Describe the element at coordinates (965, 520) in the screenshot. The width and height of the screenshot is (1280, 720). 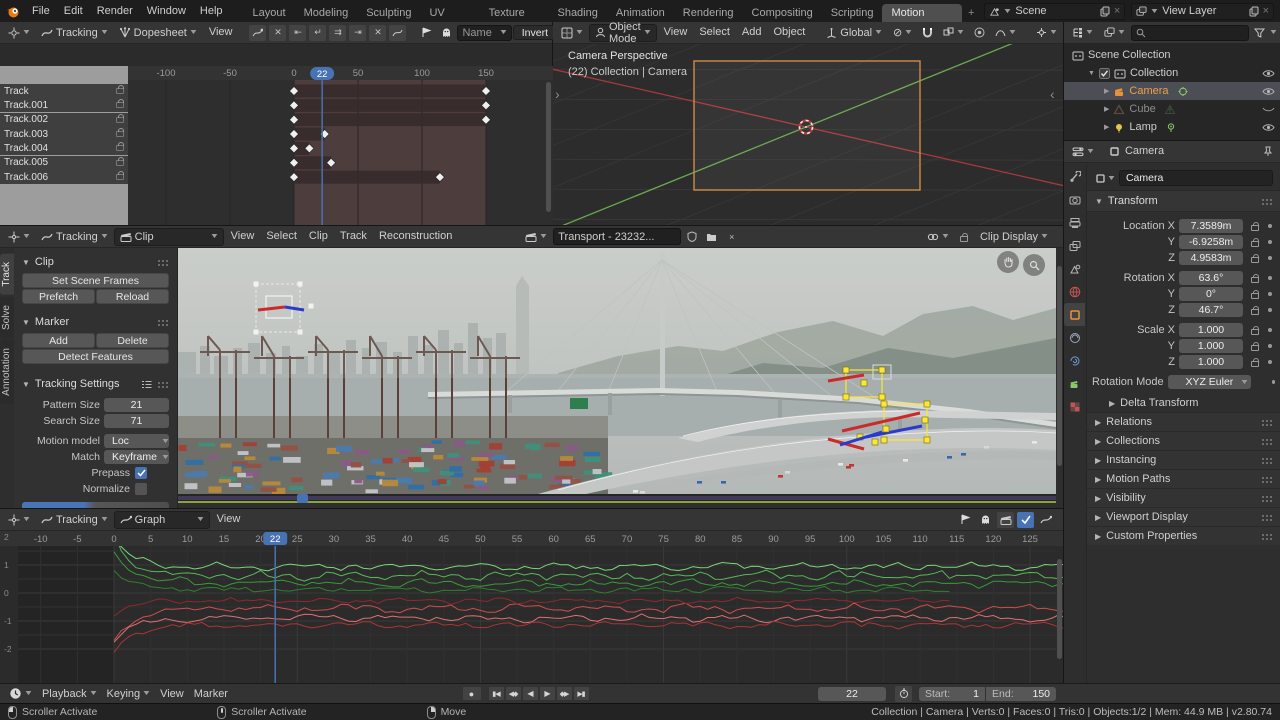
I see `select-cursor-icon` at that location.